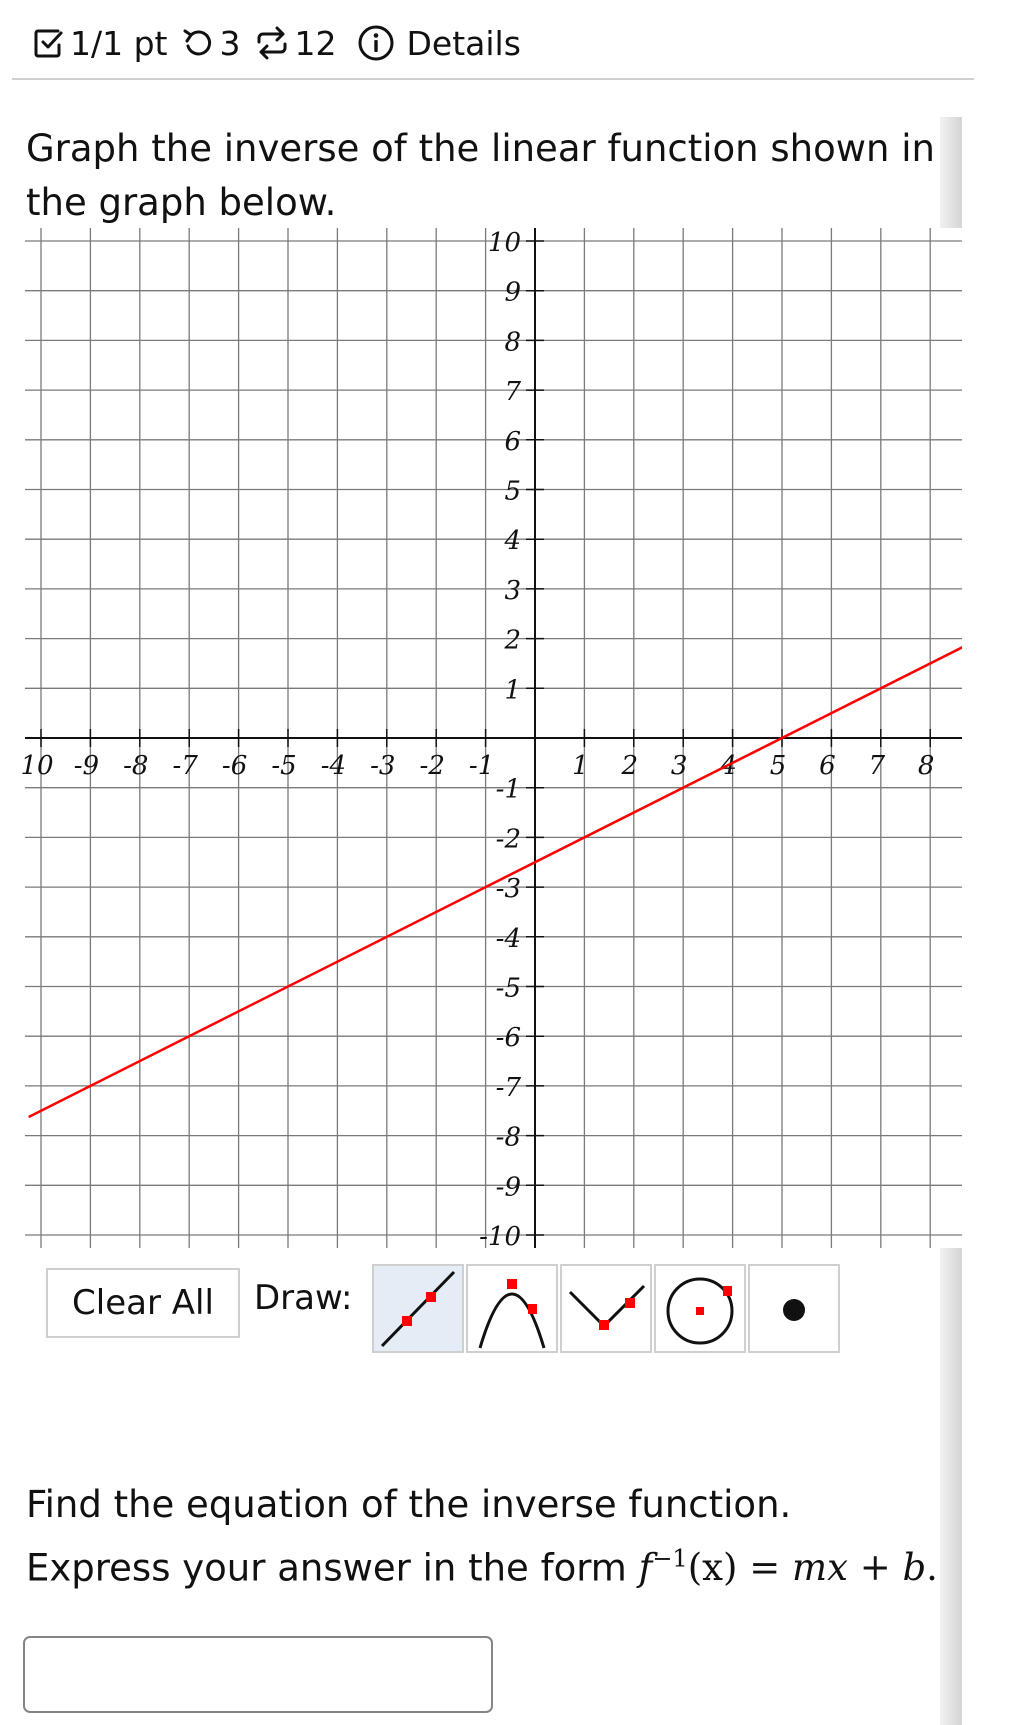  What do you see at coordinates (679, 766) in the screenshot?
I see `x-tick-label: 3` at bounding box center [679, 766].